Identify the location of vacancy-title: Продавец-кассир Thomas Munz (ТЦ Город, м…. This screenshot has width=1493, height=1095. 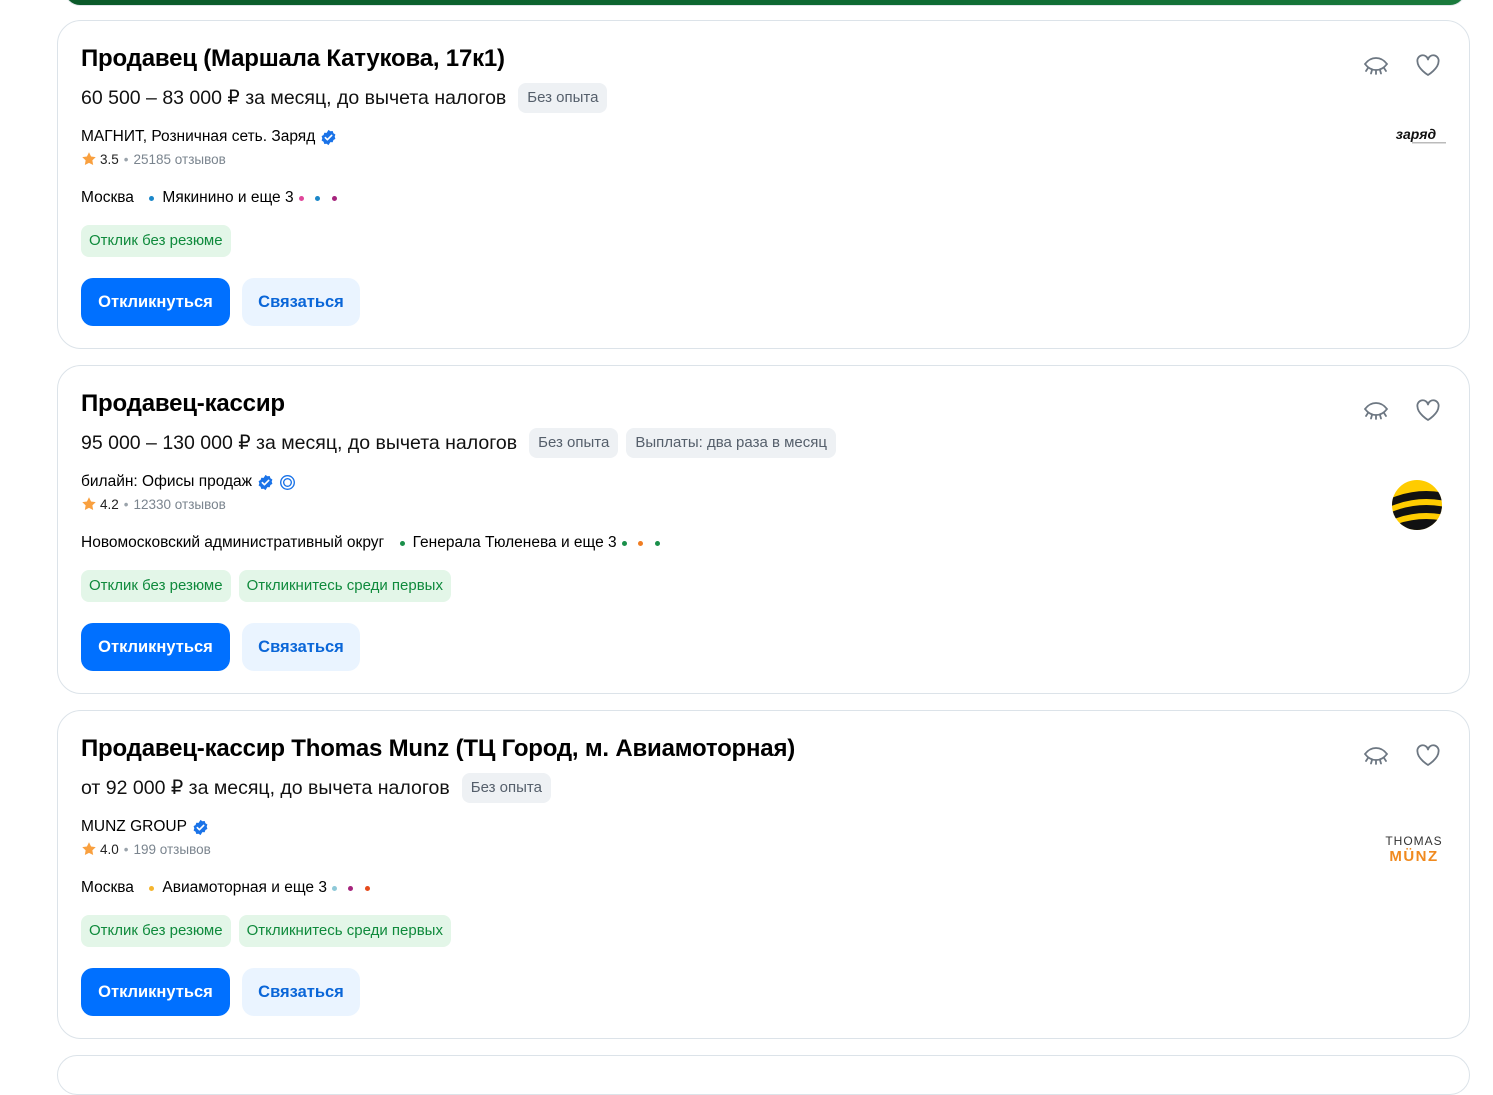
(438, 749).